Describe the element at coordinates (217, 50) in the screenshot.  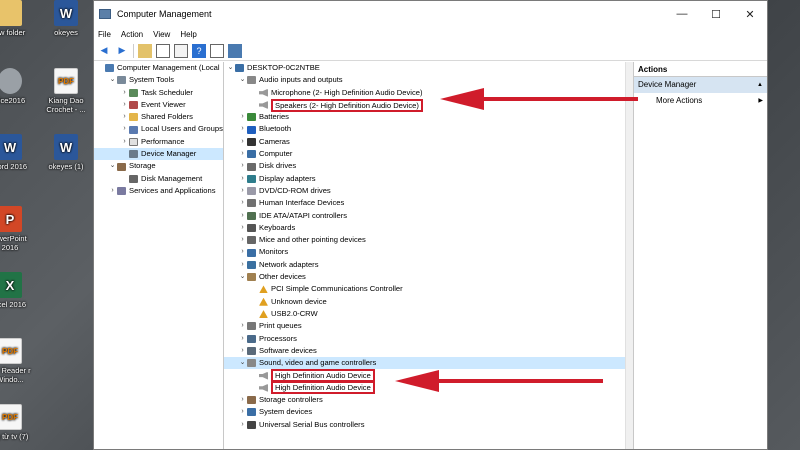
I see `action-pane-icon` at that location.